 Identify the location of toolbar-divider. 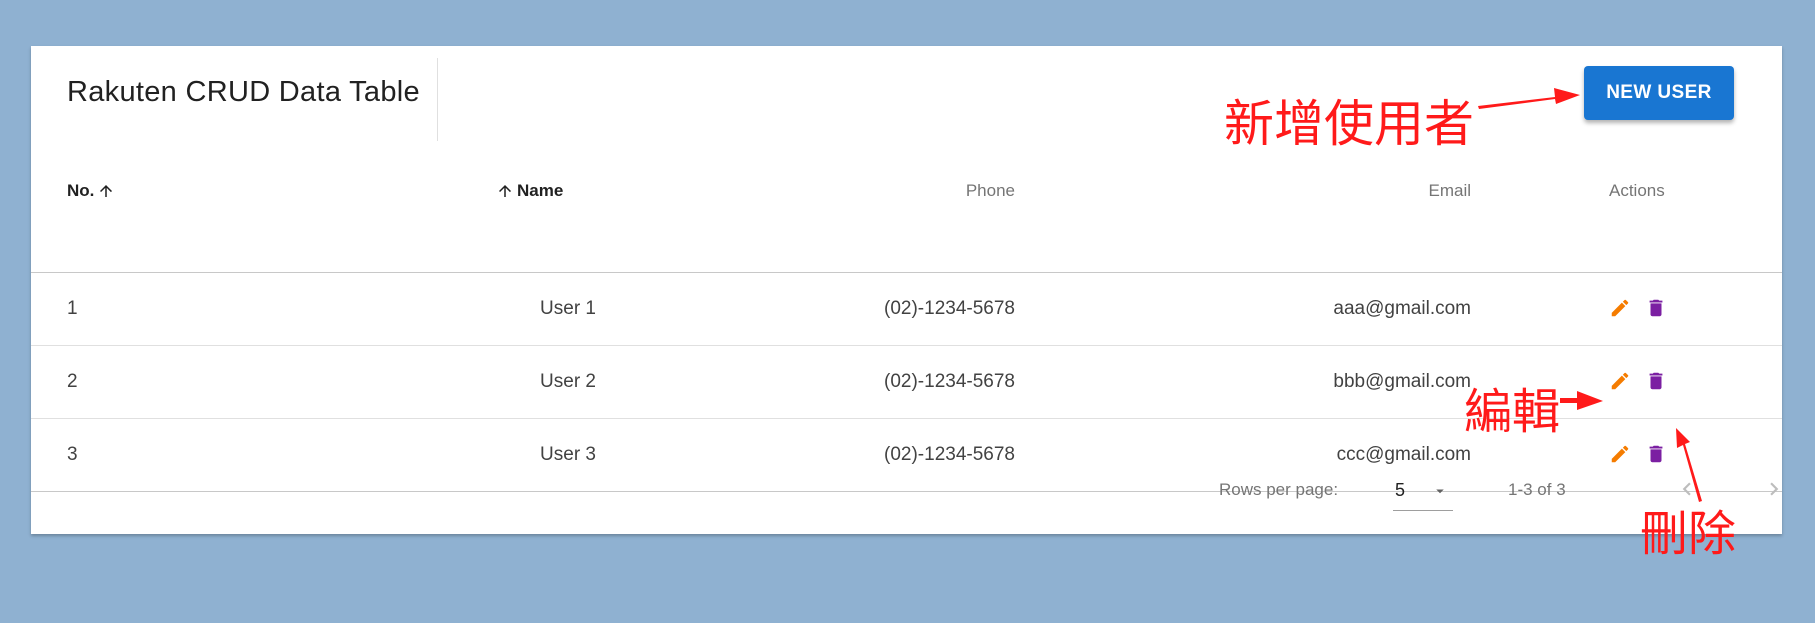
(437, 99).